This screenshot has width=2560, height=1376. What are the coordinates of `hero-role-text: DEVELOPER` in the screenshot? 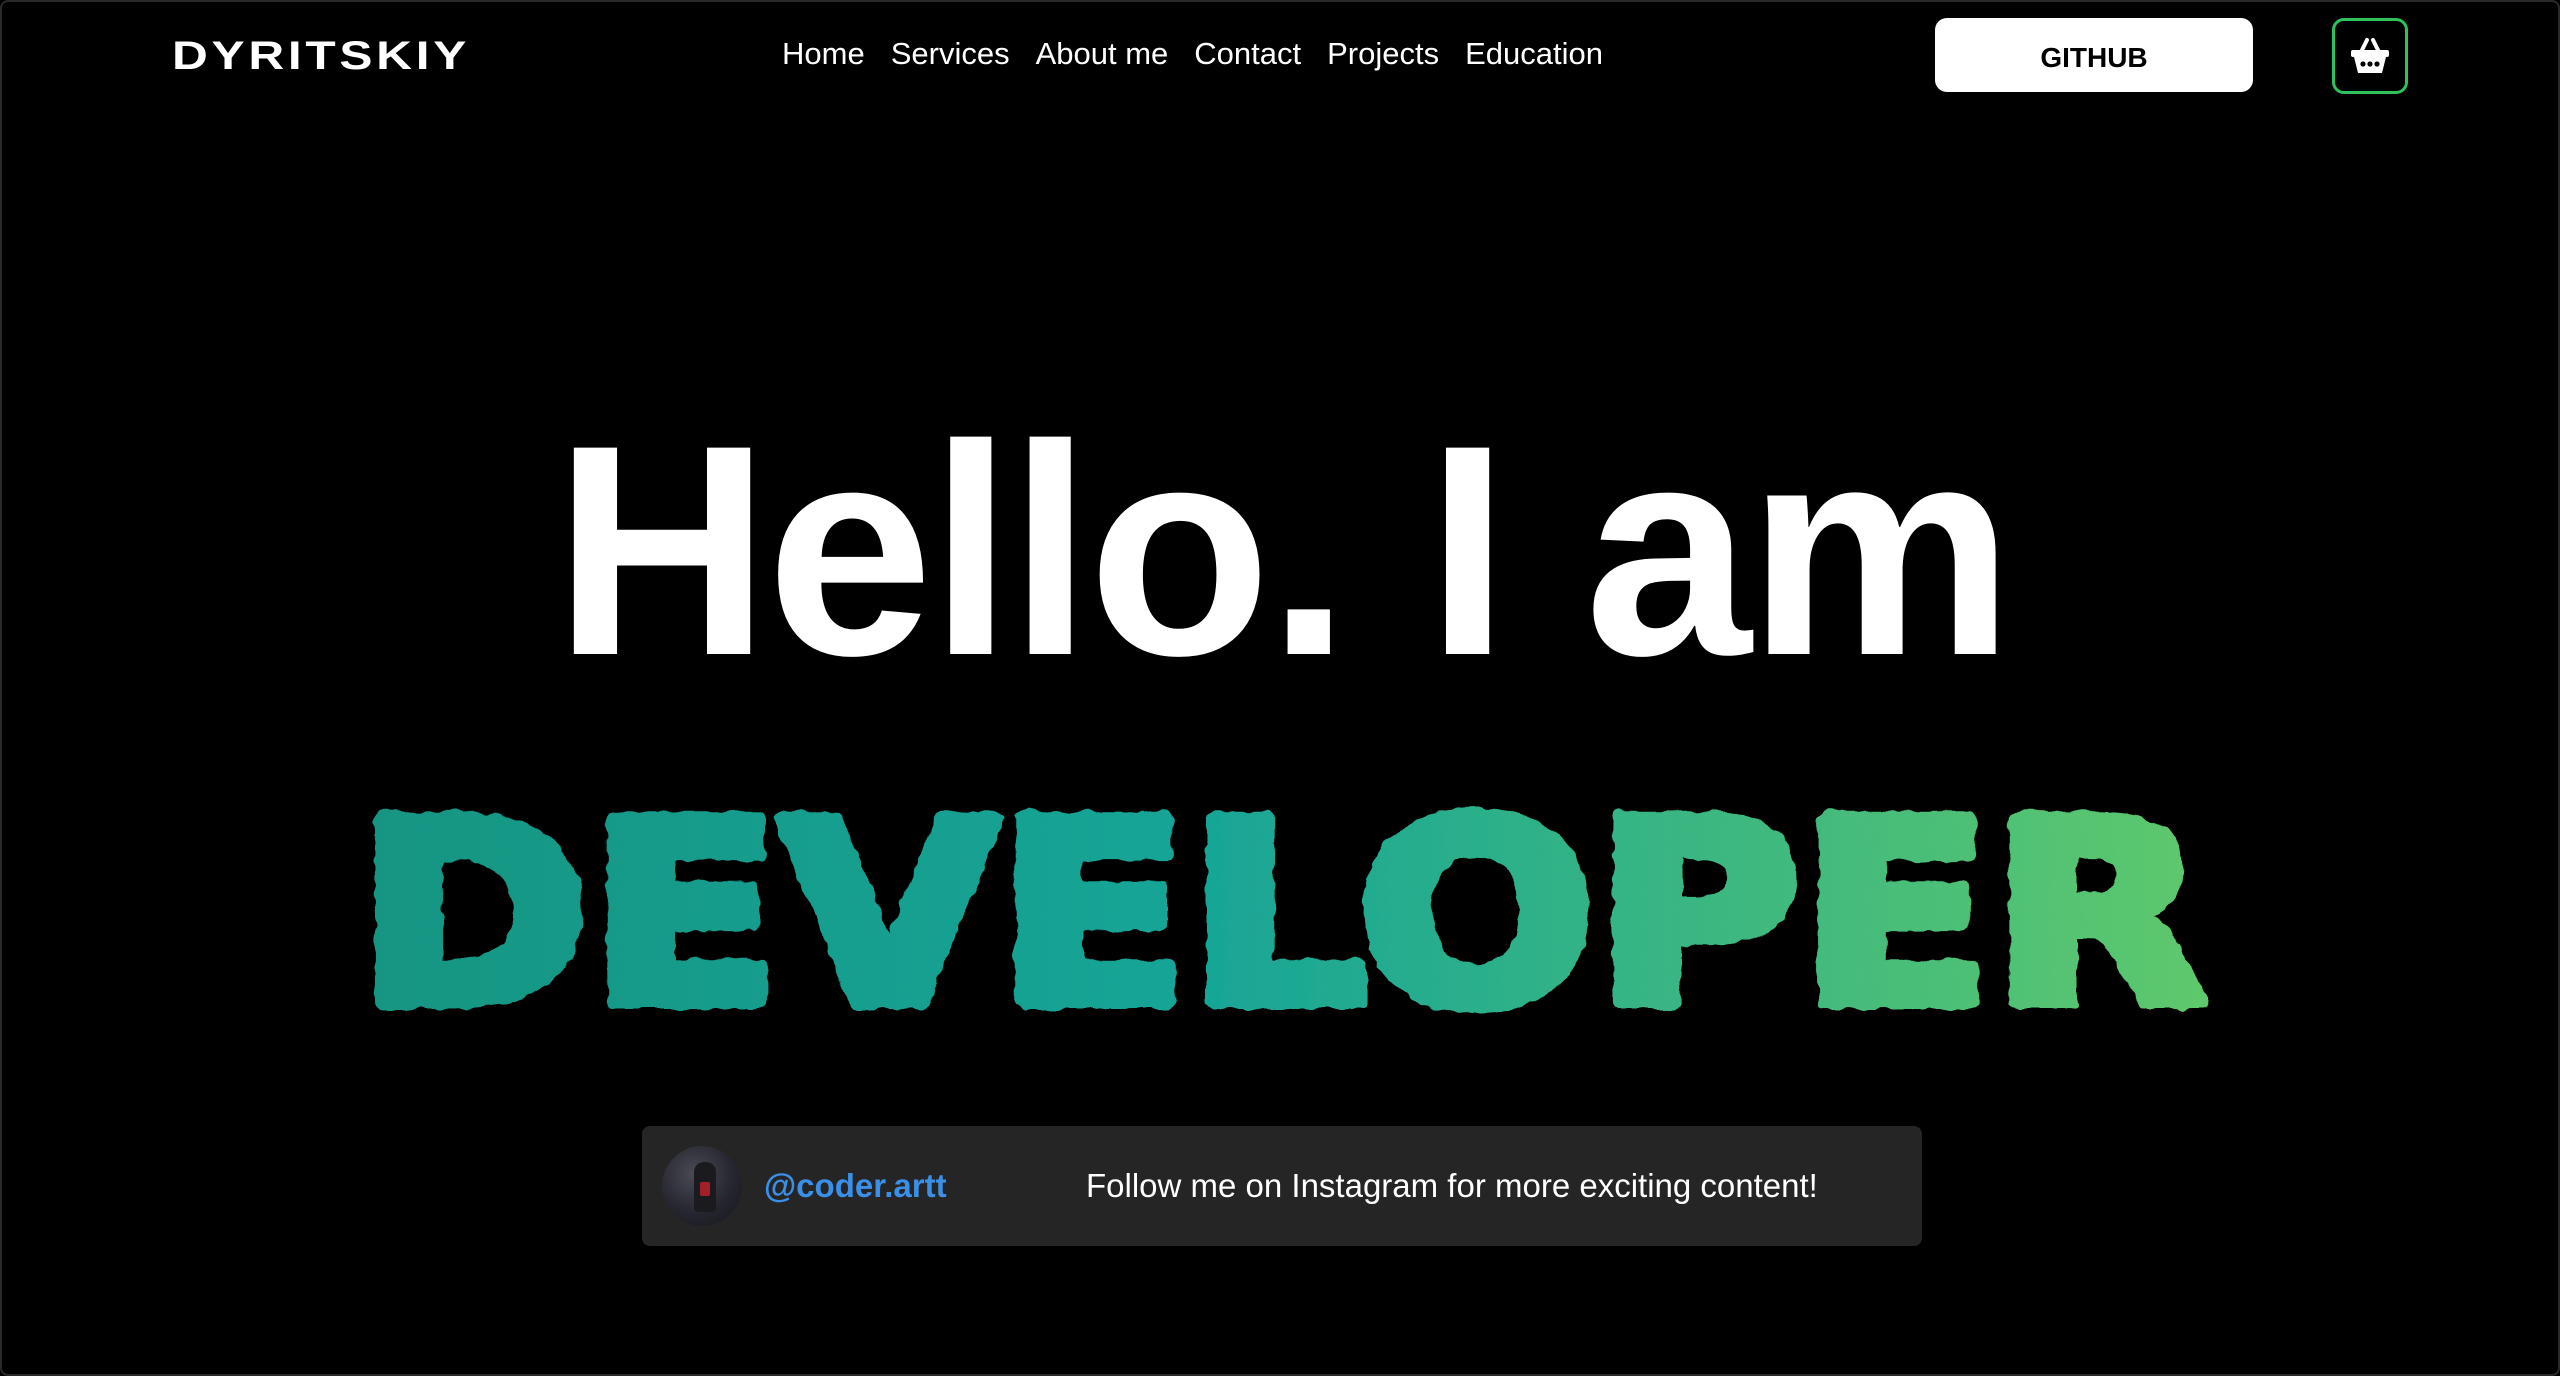 It's located at (1282, 902).